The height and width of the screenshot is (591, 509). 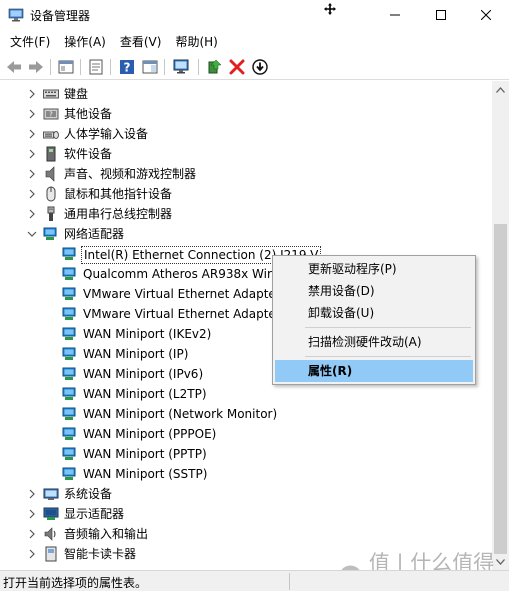 I want to click on tree-device: WAN Miniport (SSTP), so click(x=246, y=474).